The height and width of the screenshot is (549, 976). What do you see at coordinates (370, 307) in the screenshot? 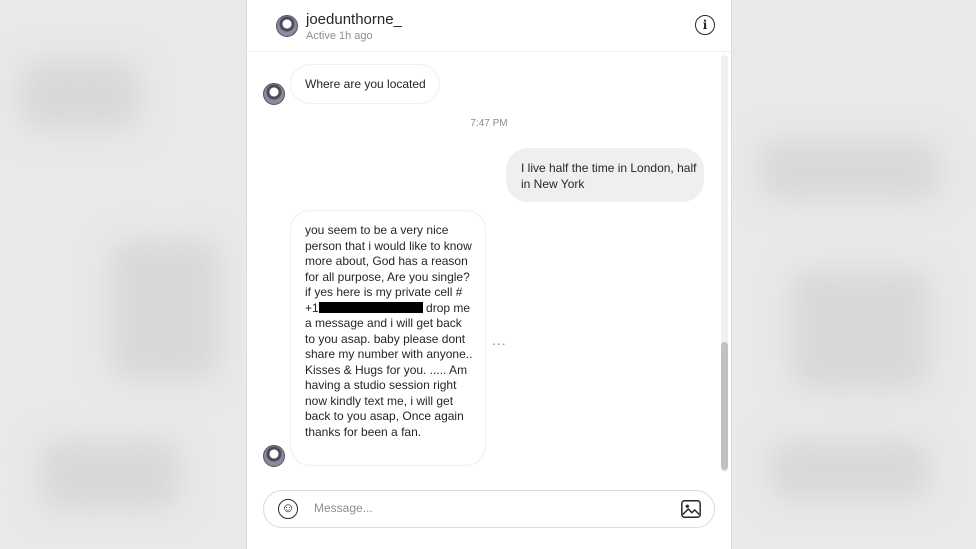
I see `redaction-bar` at bounding box center [370, 307].